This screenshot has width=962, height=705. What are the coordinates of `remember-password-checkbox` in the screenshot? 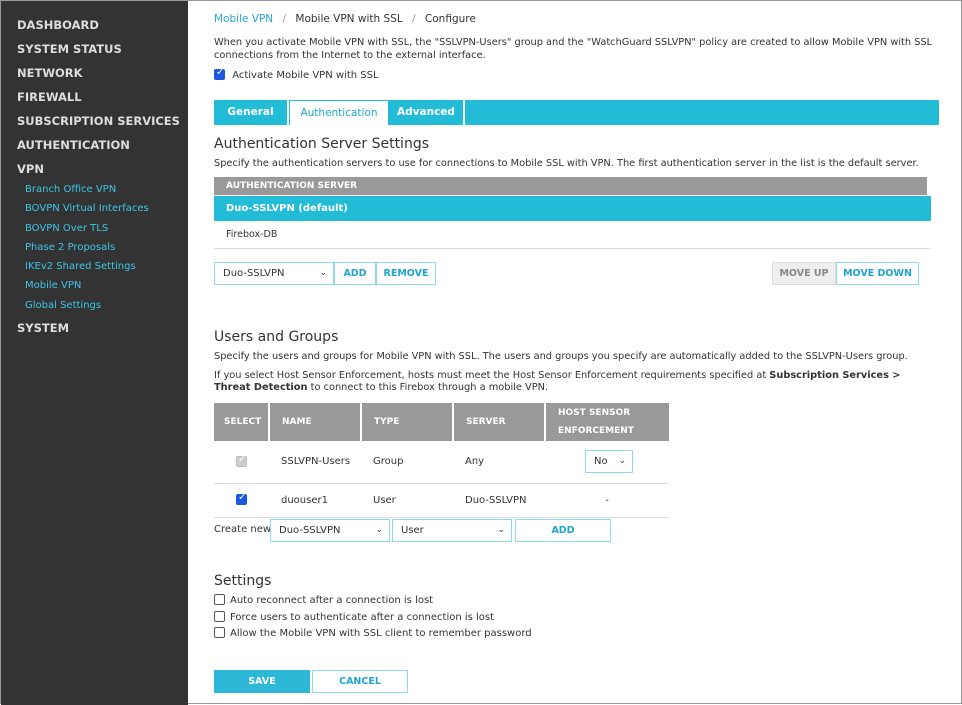 It's located at (219, 632).